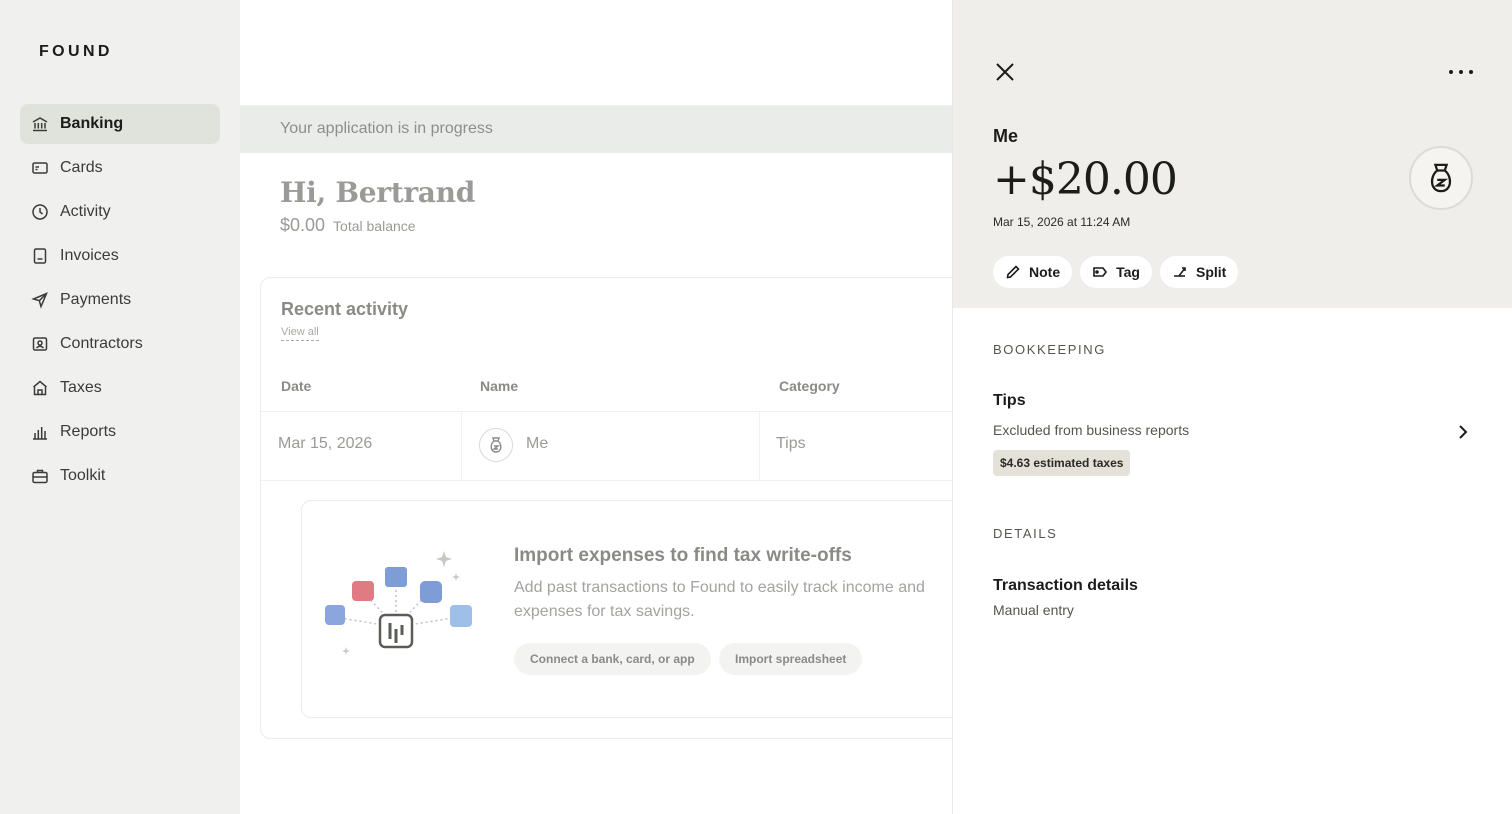 The height and width of the screenshot is (814, 1512). I want to click on row-name: Me, so click(537, 444).